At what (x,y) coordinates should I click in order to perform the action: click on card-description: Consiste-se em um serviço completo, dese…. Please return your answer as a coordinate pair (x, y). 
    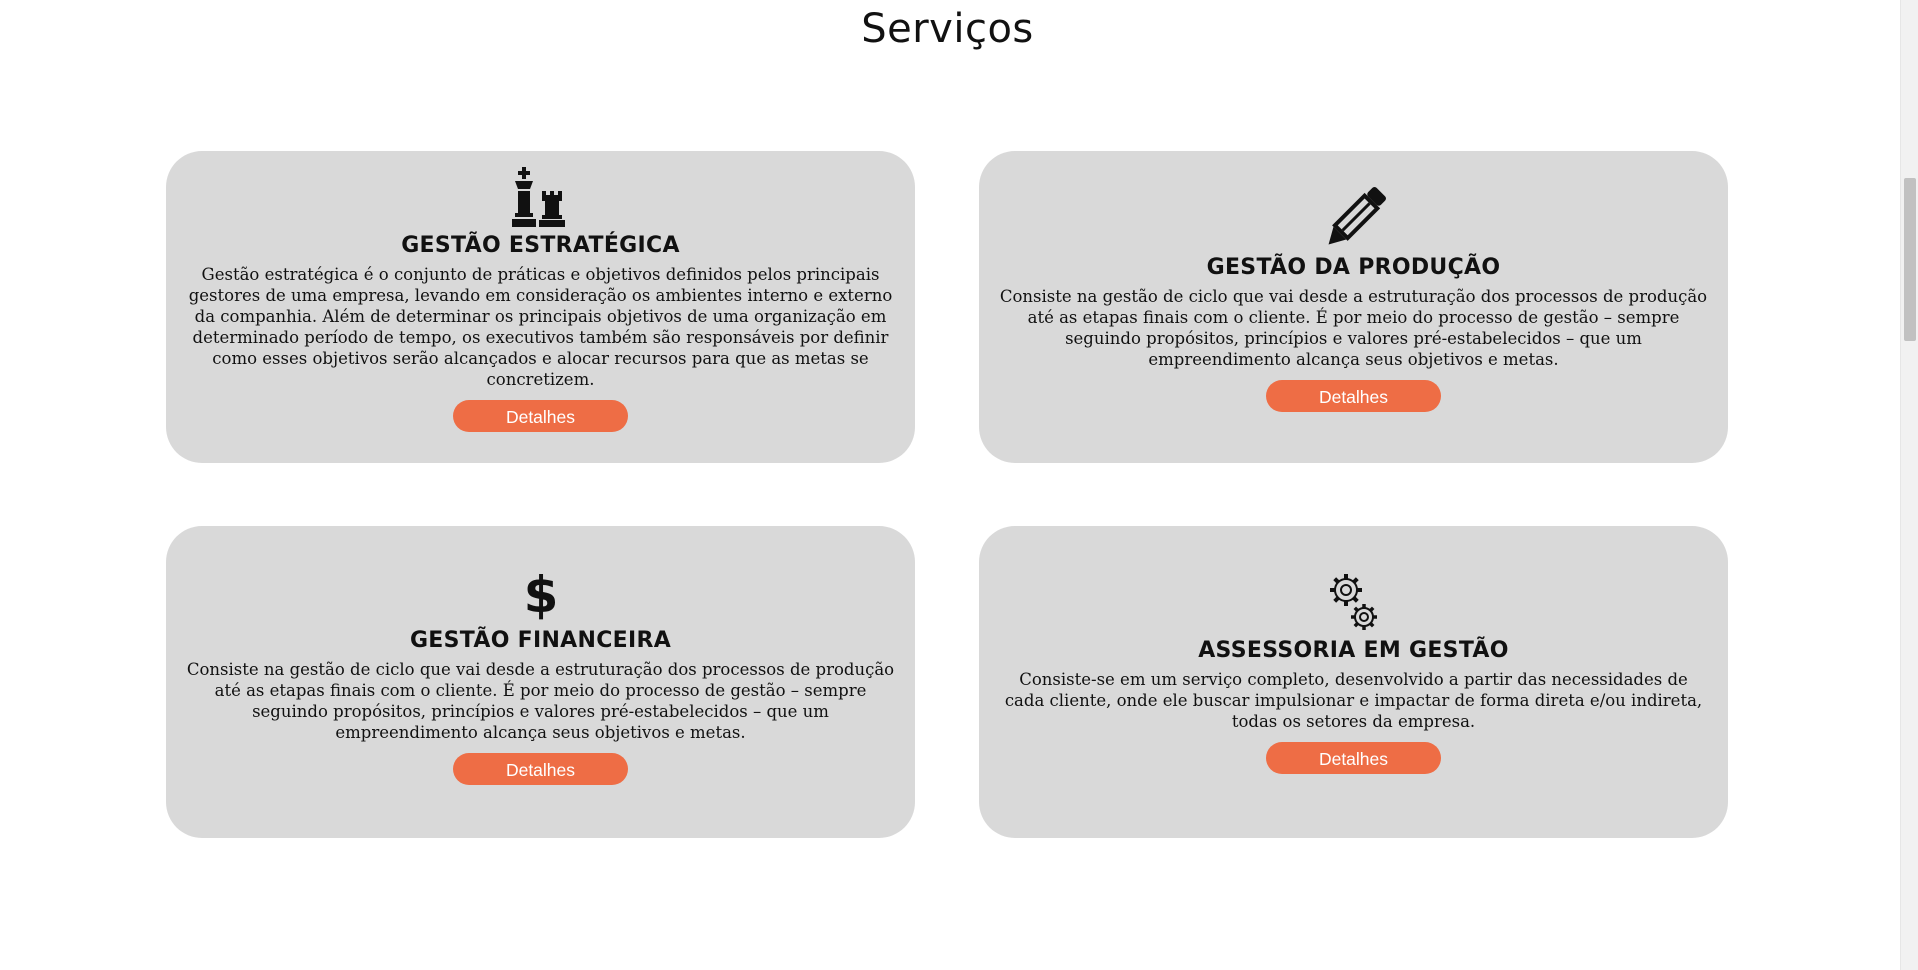
    Looking at the image, I should click on (1353, 700).